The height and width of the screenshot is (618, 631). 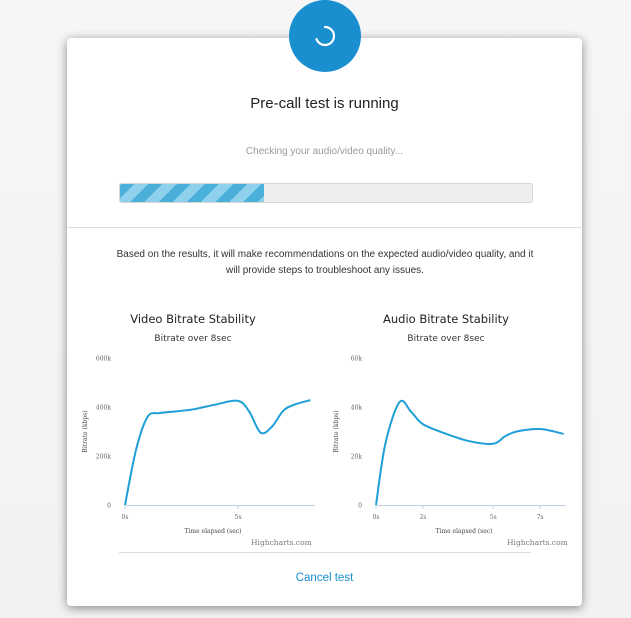 What do you see at coordinates (357, 457) in the screenshot?
I see `audio-chart-y-tick-label: 20k` at bounding box center [357, 457].